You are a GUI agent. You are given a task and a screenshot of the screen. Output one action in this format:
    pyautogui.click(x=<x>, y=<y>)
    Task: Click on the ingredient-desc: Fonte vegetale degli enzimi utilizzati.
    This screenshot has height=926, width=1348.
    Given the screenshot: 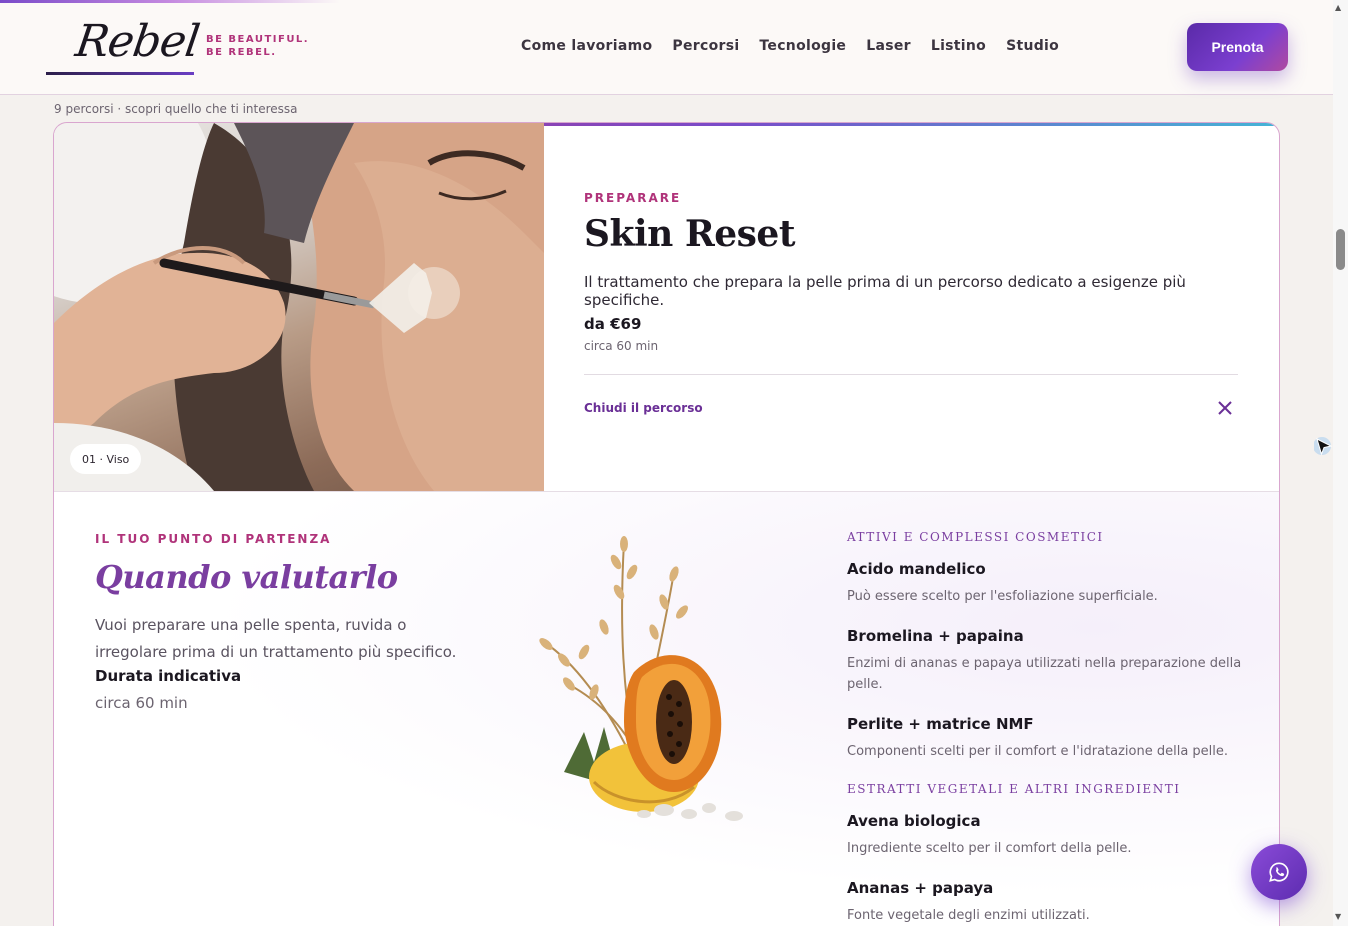 What is the action you would take?
    pyautogui.click(x=968, y=915)
    